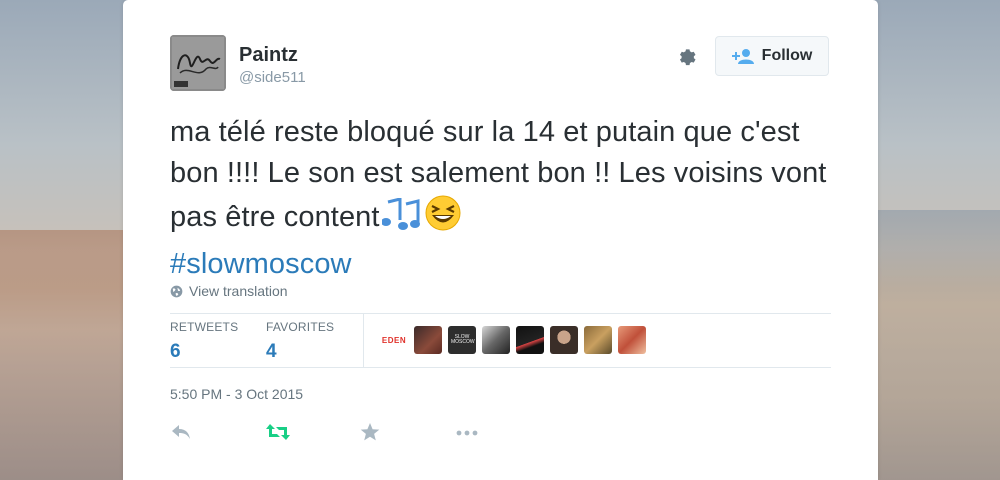  Describe the element at coordinates (401, 220) in the screenshot. I see `notes-emoji` at that location.